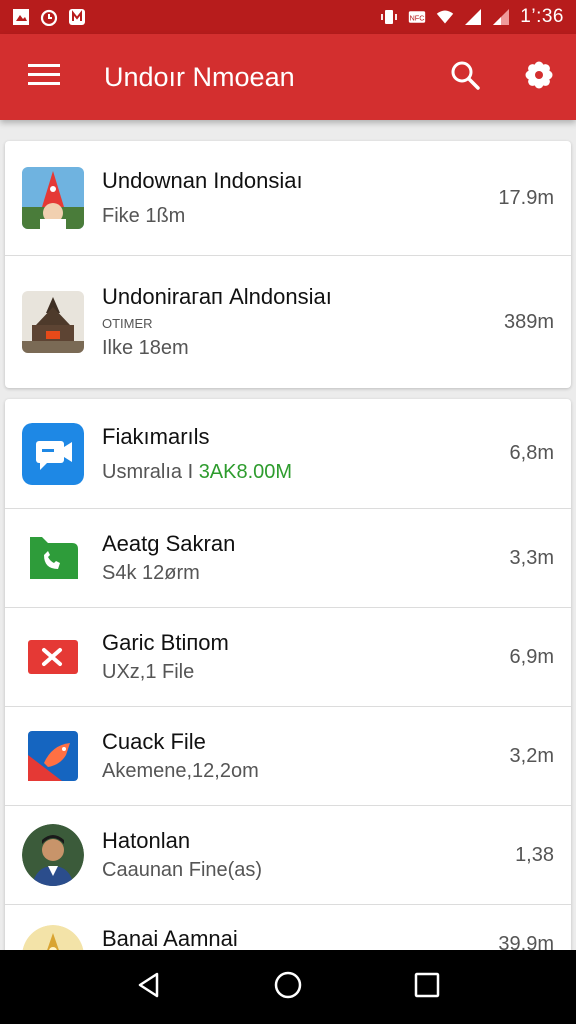  Describe the element at coordinates (288, 756) in the screenshot. I see `list-item: Cuack File Akemene,12,2om 3,2m` at that location.